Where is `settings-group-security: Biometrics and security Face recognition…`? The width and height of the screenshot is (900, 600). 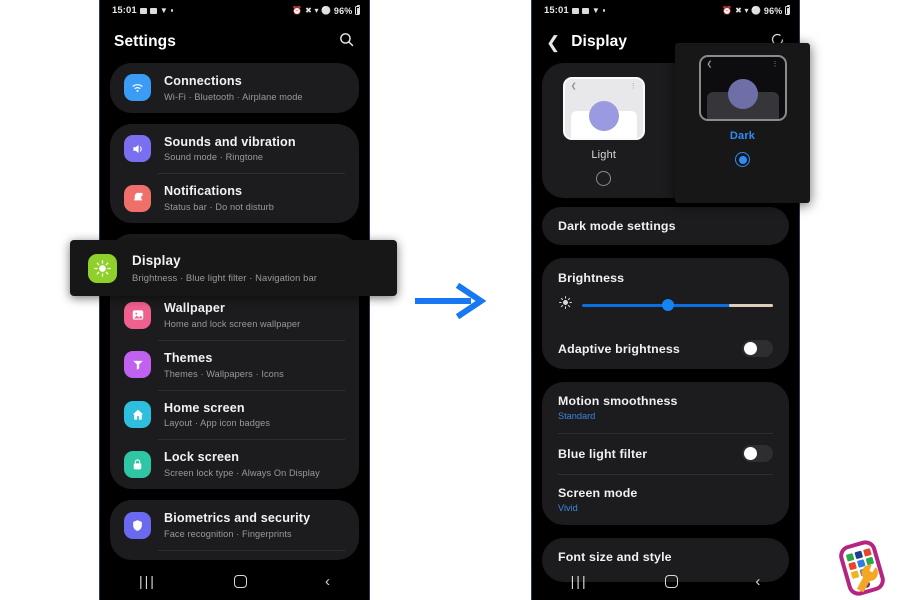
settings-group-security: Biometrics and security Face recognition… is located at coordinates (234, 530).